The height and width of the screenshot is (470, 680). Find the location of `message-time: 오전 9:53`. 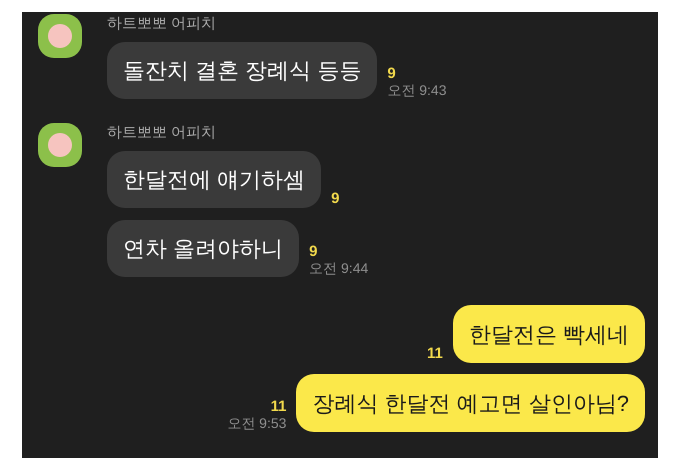

message-time: 오전 9:53 is located at coordinates (256, 423).